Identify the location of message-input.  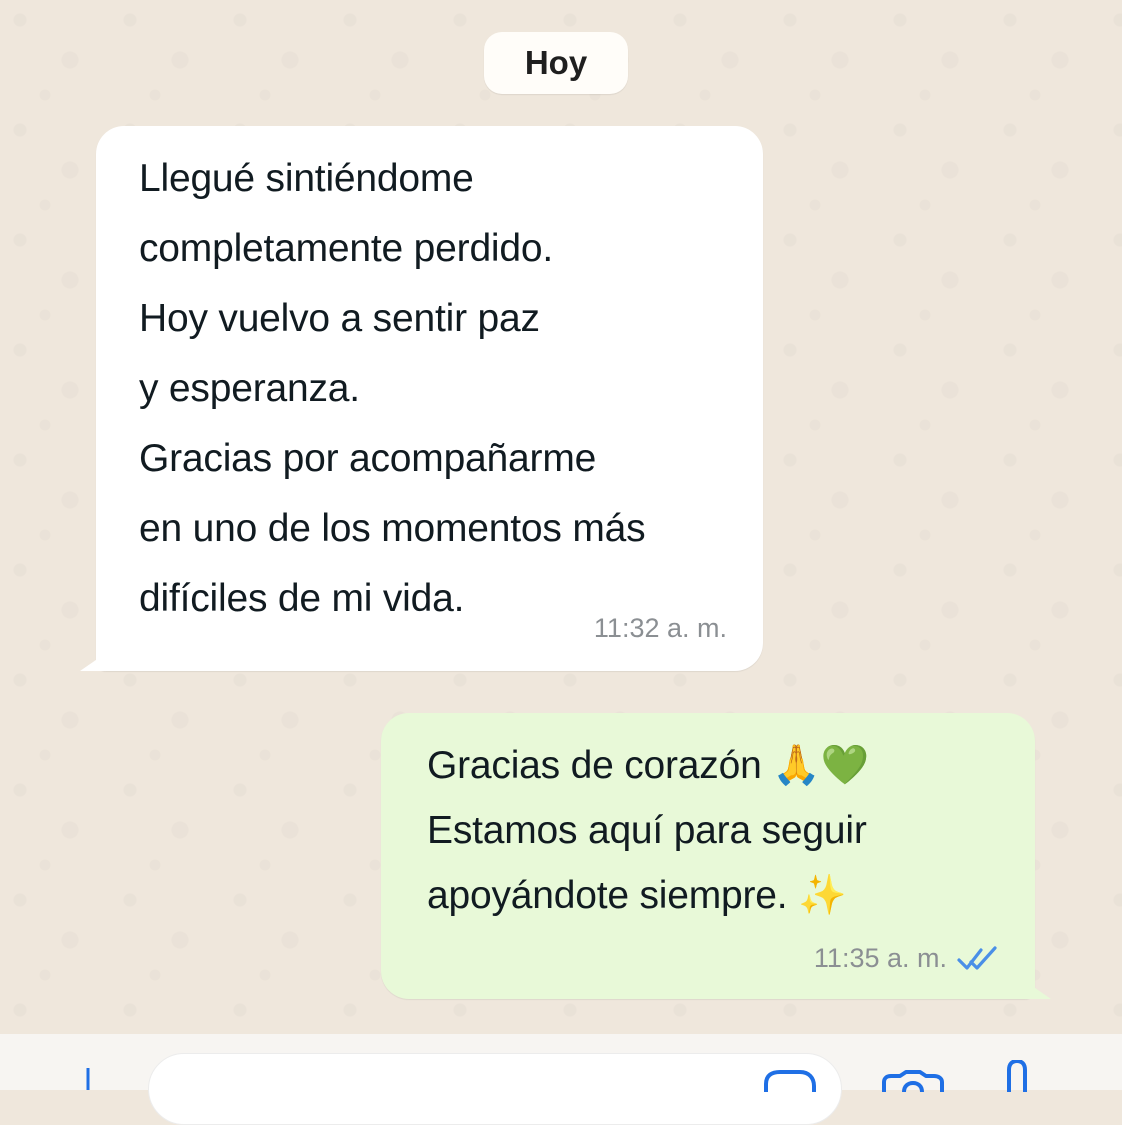
(495, 1089).